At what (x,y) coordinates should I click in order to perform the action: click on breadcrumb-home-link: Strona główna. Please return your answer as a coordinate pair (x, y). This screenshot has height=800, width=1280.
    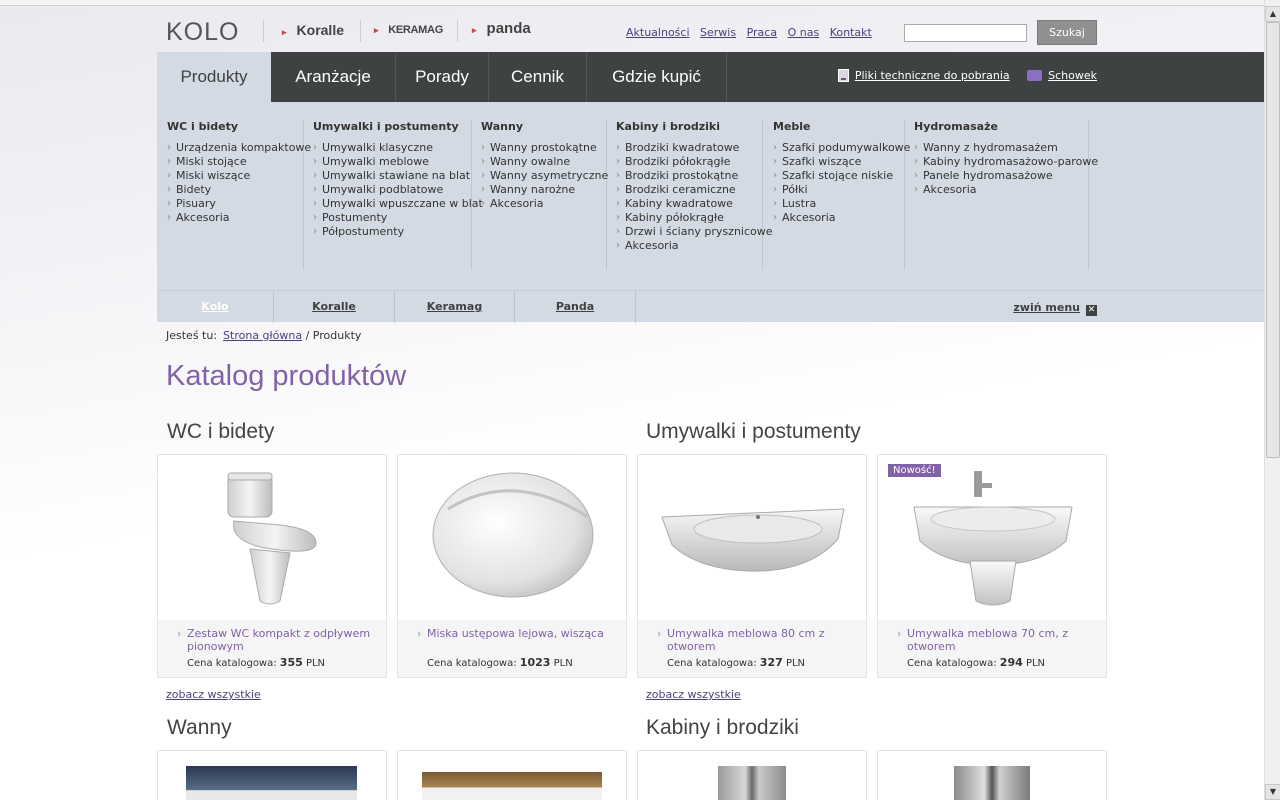
    Looking at the image, I should click on (262, 335).